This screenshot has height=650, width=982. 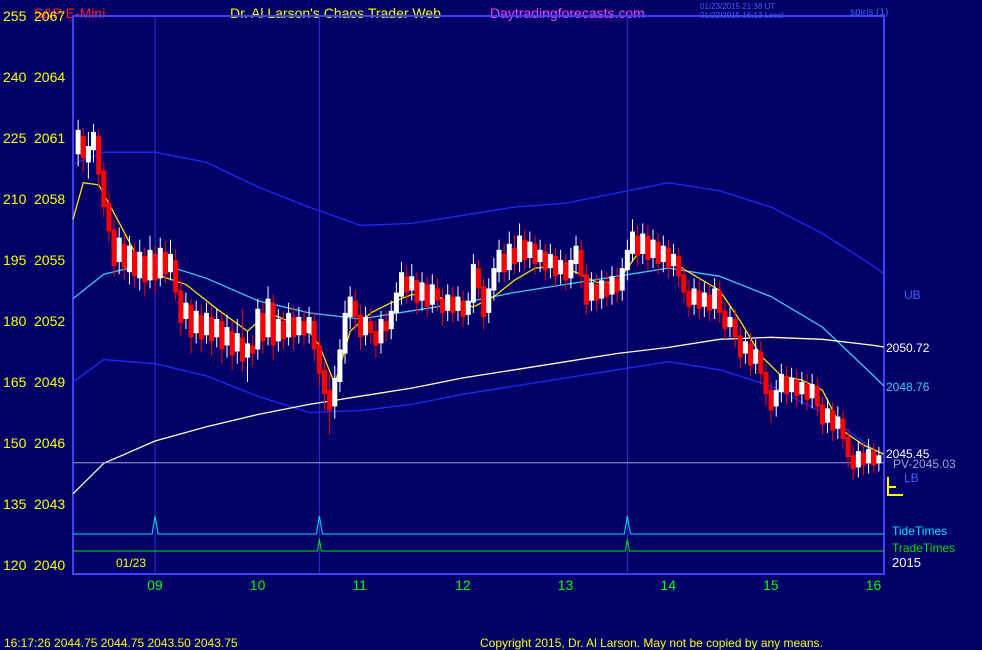 I want to click on date-label: 01/23, so click(x=131, y=563).